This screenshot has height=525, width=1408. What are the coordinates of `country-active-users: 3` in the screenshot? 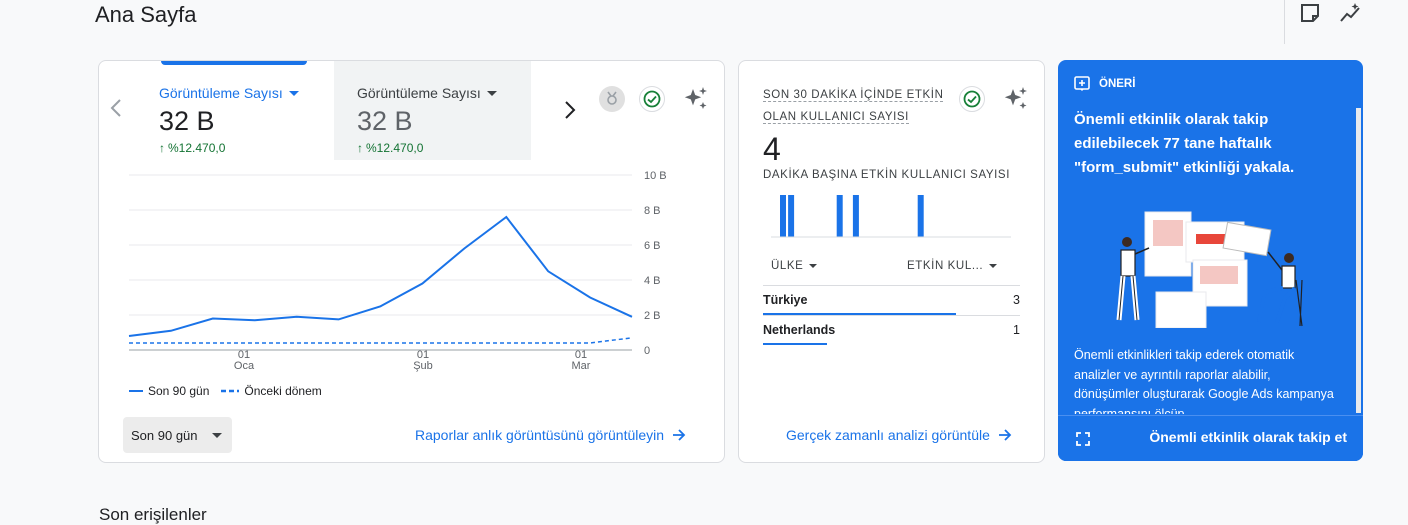 It's located at (1016, 300).